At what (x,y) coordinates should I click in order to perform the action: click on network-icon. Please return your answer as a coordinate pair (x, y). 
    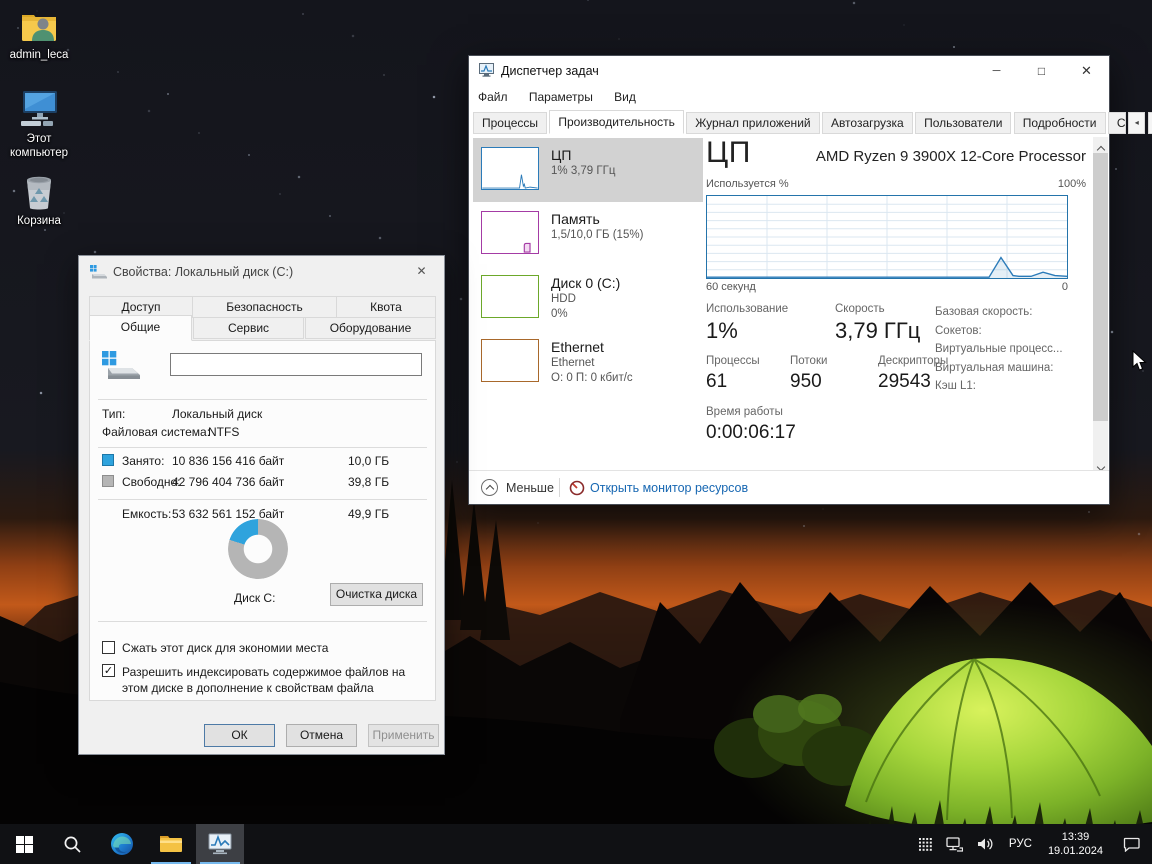
    Looking at the image, I should click on (954, 844).